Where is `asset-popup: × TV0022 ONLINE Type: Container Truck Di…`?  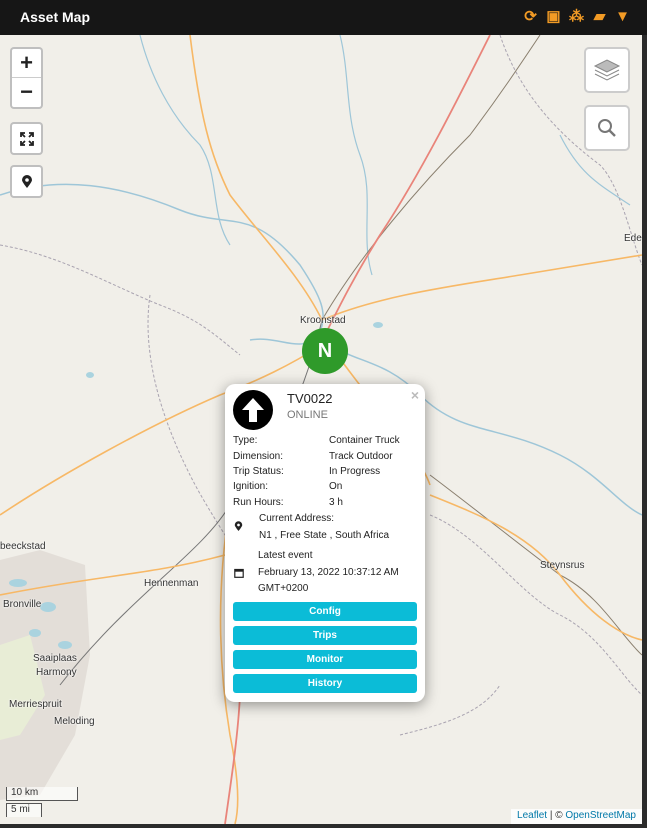
asset-popup: × TV0022 ONLINE Type: Container Truck Di… is located at coordinates (325, 543).